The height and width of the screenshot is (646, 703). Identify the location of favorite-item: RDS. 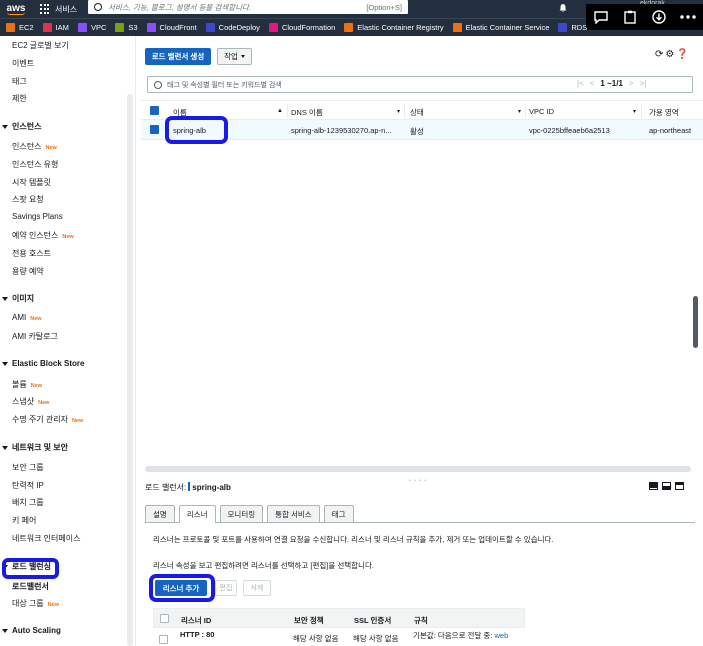
(572, 27).